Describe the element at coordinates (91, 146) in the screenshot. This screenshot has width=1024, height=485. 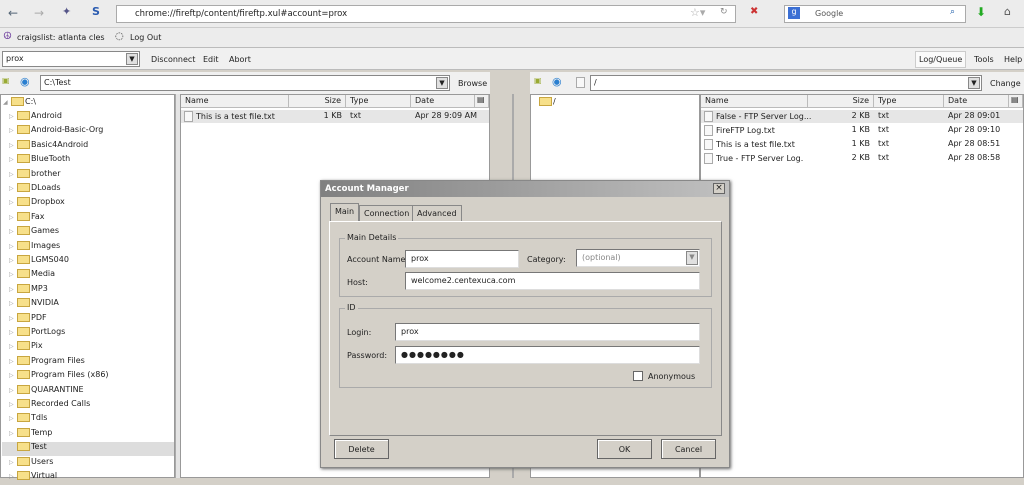
I see `tree-item: ▷ Basic4Android` at that location.